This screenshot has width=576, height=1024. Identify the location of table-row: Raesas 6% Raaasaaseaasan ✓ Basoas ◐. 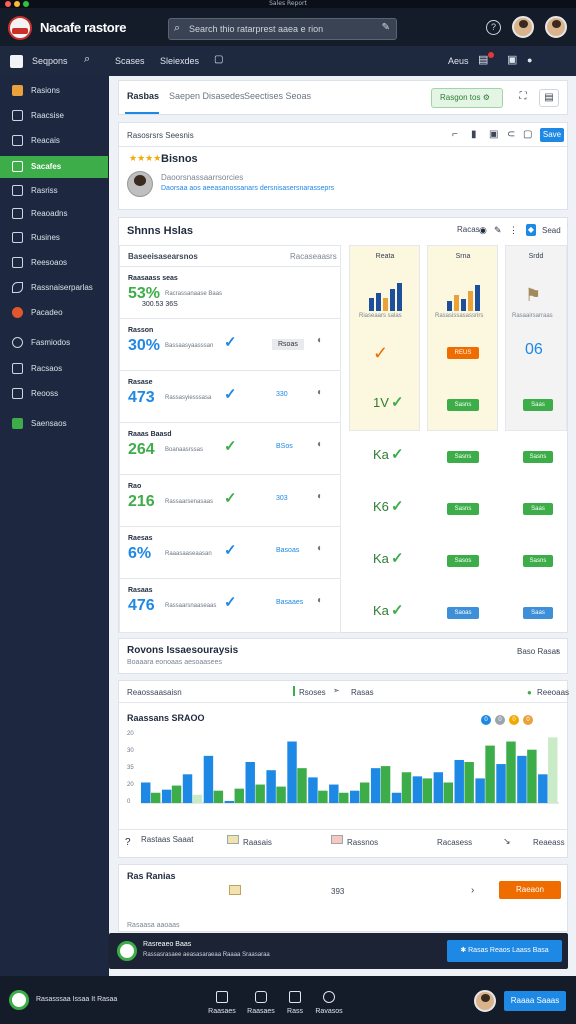
(230, 551).